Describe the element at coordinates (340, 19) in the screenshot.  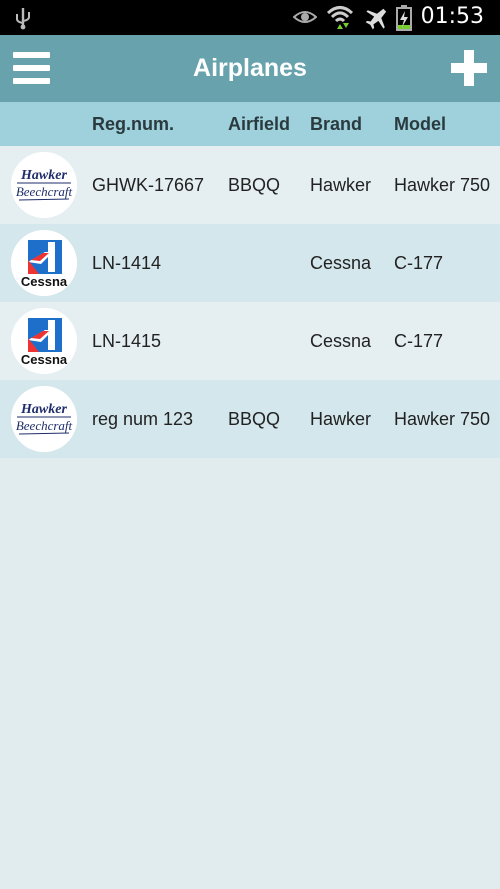
I see `wifi-icon` at that location.